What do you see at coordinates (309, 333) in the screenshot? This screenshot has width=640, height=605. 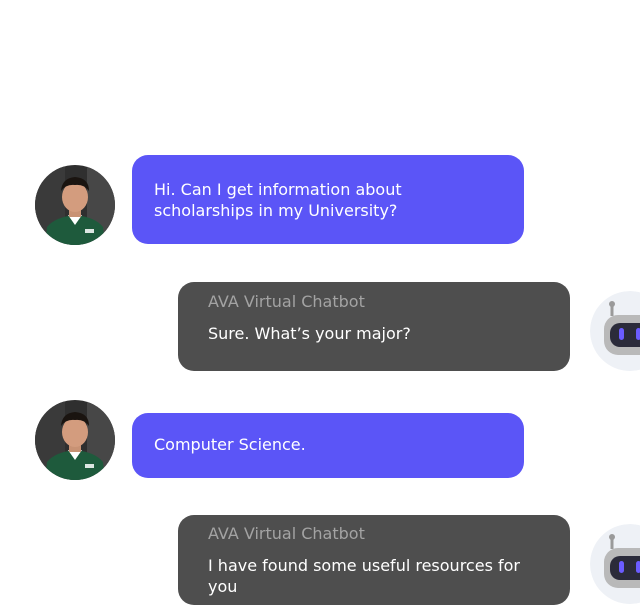 I see `message-text: Sure. What’s your major?` at bounding box center [309, 333].